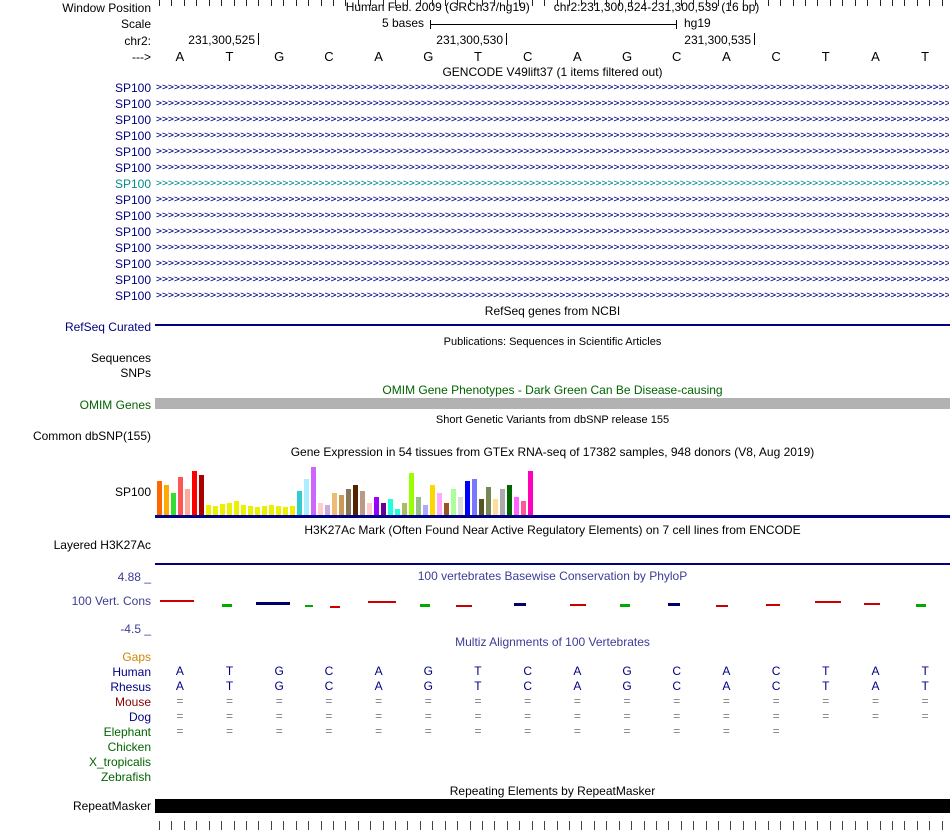 The height and width of the screenshot is (830, 950). I want to click on refseq-track-line, so click(552, 325).